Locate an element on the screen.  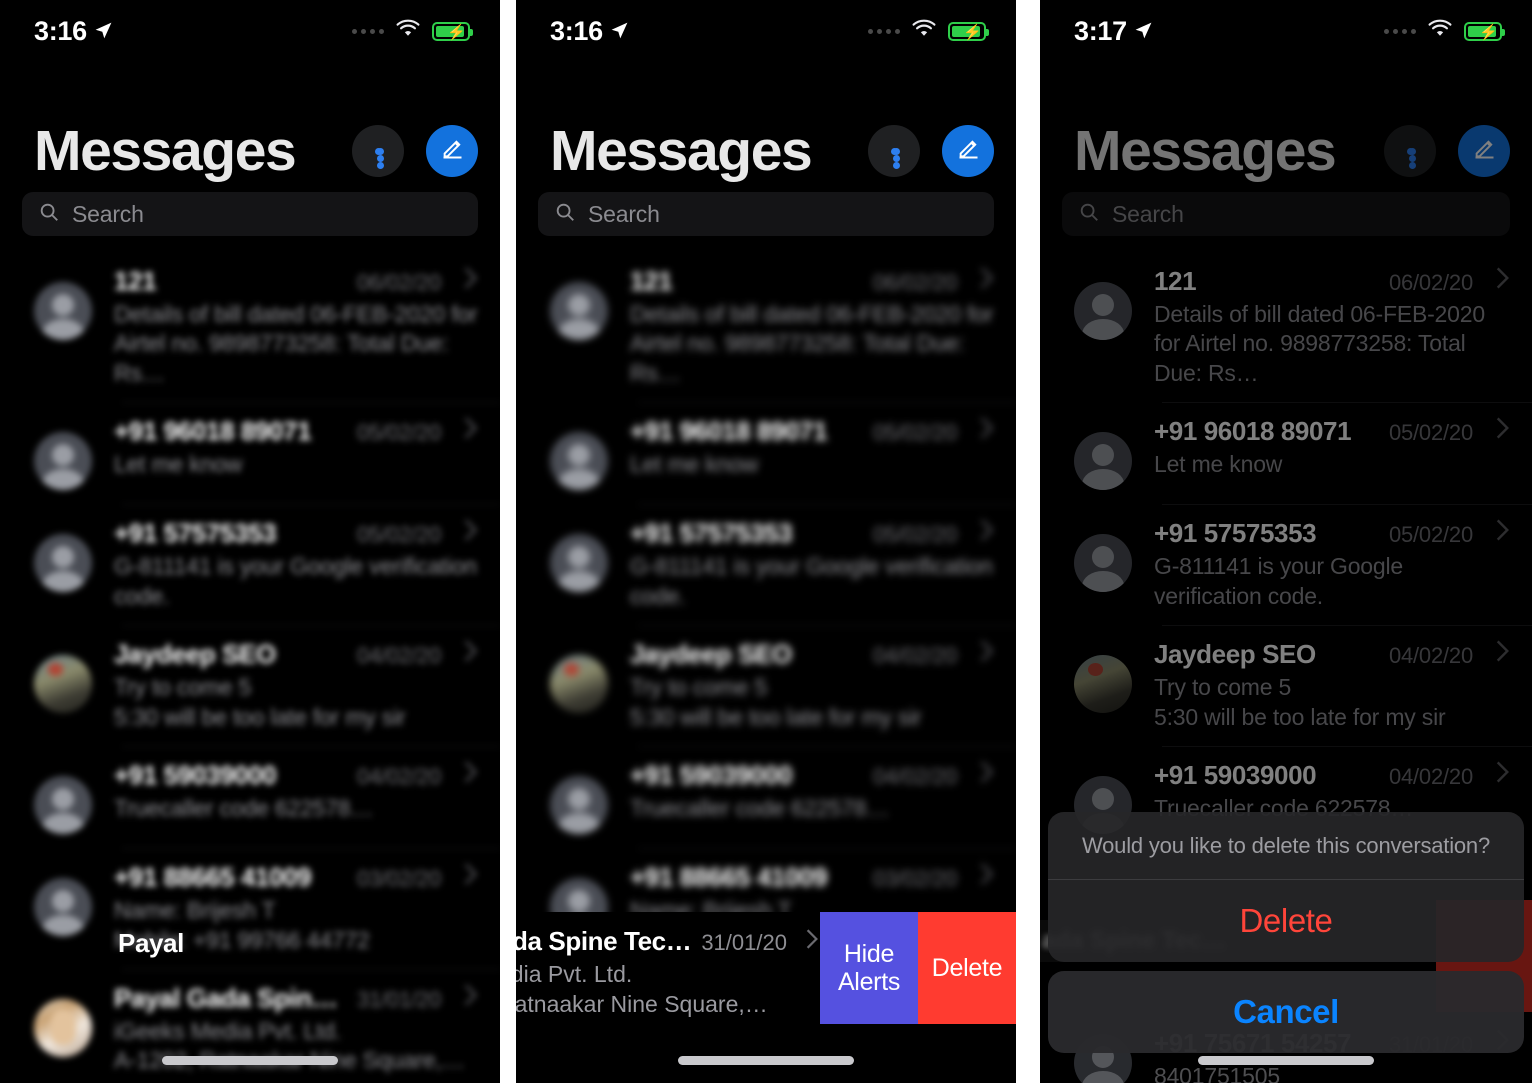
status-bar-indicators: ⚡ is located at coordinates (412, 31).